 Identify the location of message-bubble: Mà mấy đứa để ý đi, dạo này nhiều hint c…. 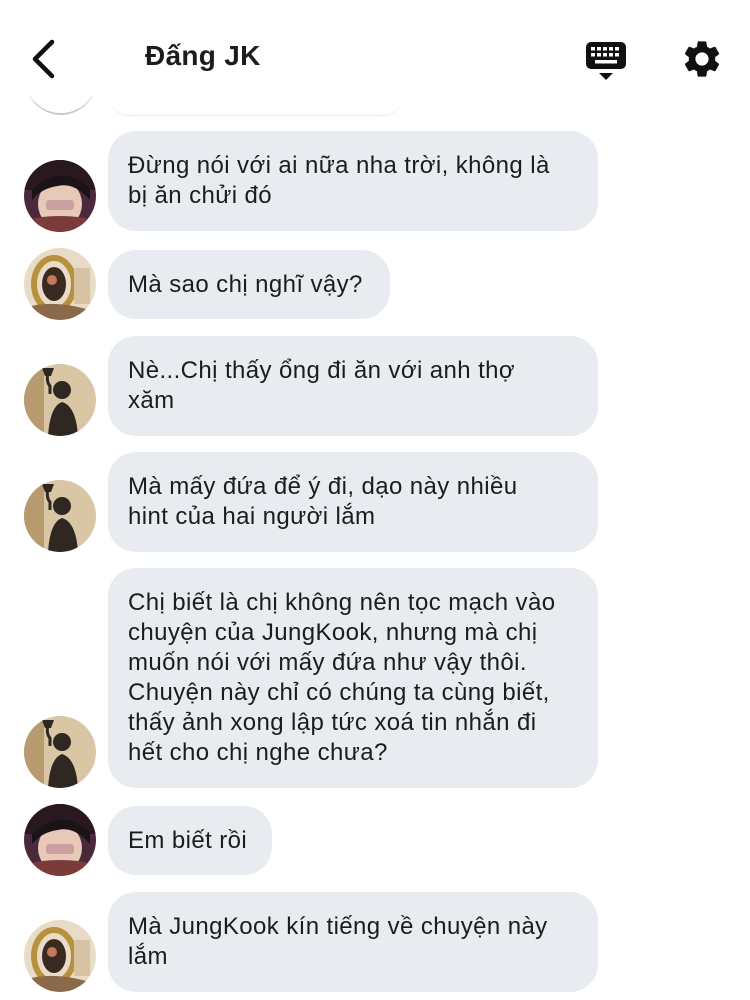
(353, 502).